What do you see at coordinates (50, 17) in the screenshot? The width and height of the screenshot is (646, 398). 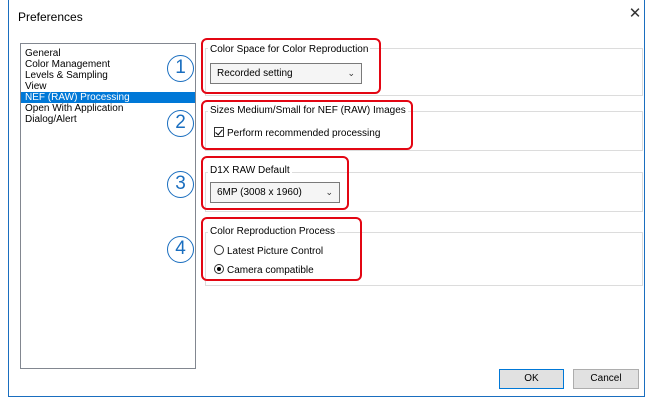 I see `window-title: Preferences` at bounding box center [50, 17].